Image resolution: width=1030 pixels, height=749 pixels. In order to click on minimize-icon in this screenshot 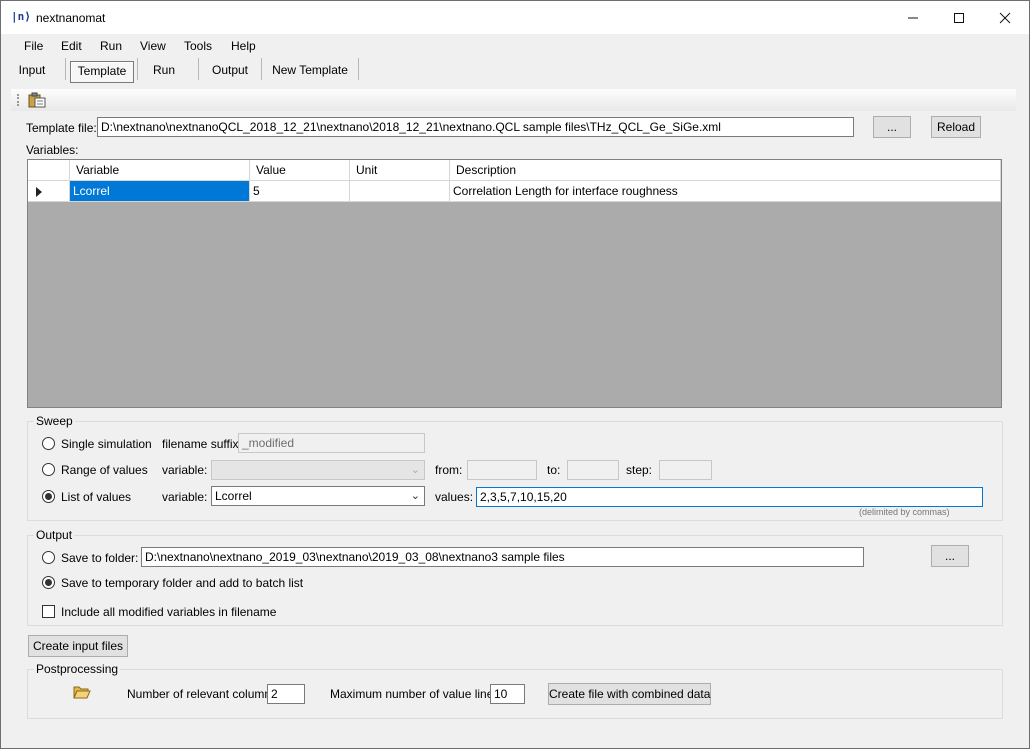, I will do `click(913, 18)`.